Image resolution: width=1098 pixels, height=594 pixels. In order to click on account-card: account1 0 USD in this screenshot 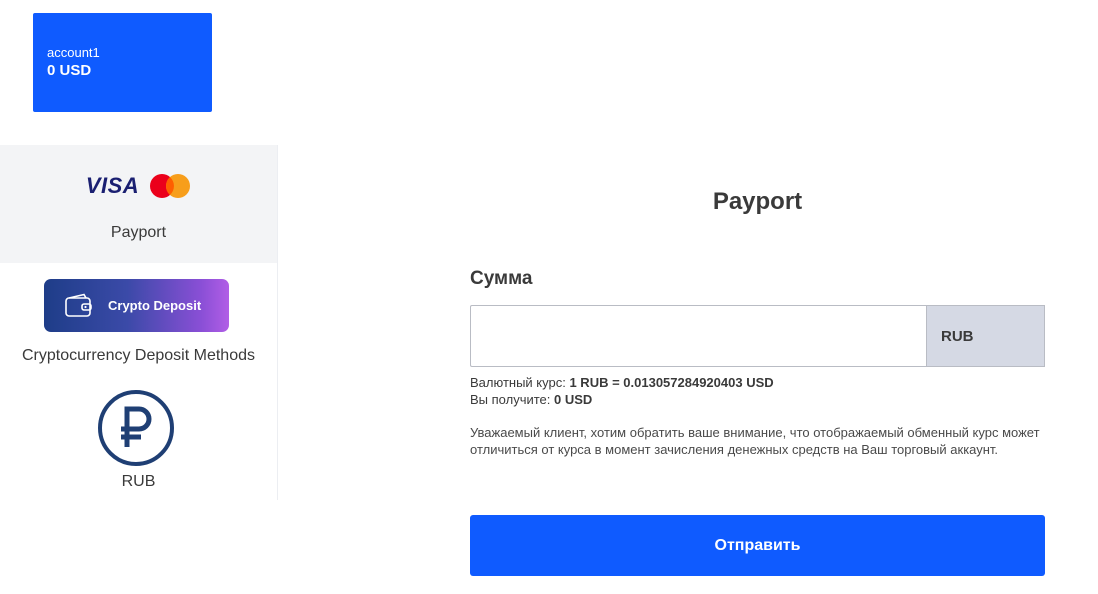, I will do `click(122, 62)`.